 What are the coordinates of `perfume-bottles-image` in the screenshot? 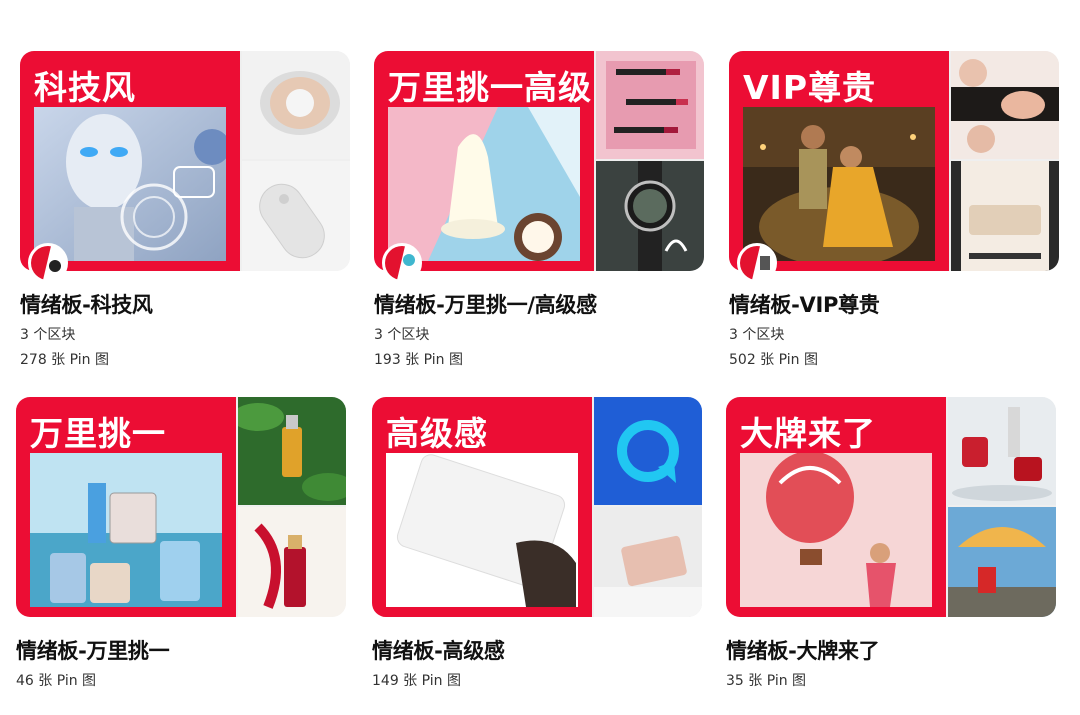 It's located at (126, 530).